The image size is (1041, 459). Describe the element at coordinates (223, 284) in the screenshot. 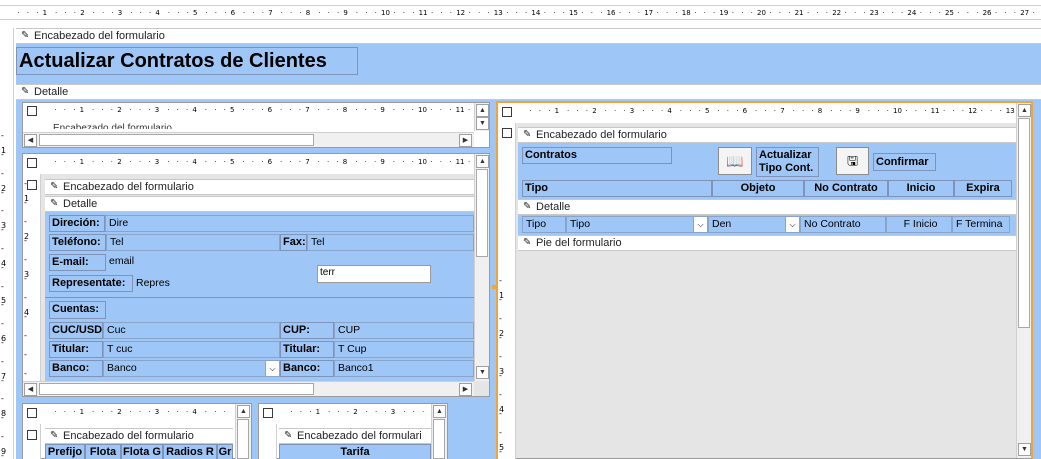

I see `representante-field: Repres` at that location.